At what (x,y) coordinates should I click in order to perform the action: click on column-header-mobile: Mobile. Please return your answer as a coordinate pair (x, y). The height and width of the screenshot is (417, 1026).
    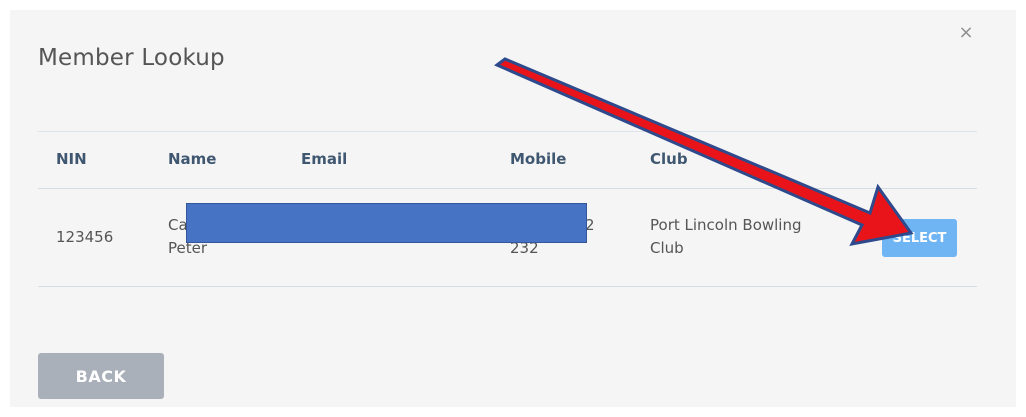
    Looking at the image, I should click on (538, 159).